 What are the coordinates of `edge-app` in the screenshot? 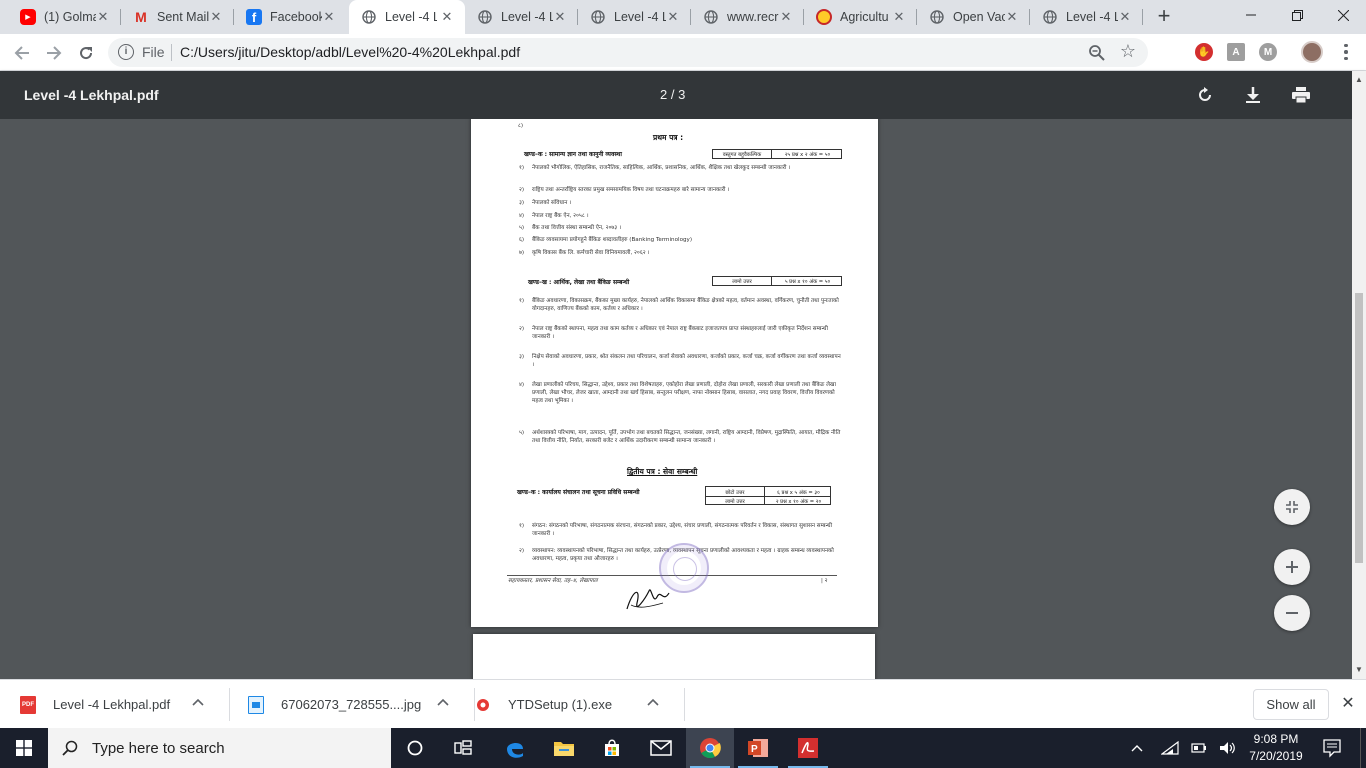 It's located at (515, 748).